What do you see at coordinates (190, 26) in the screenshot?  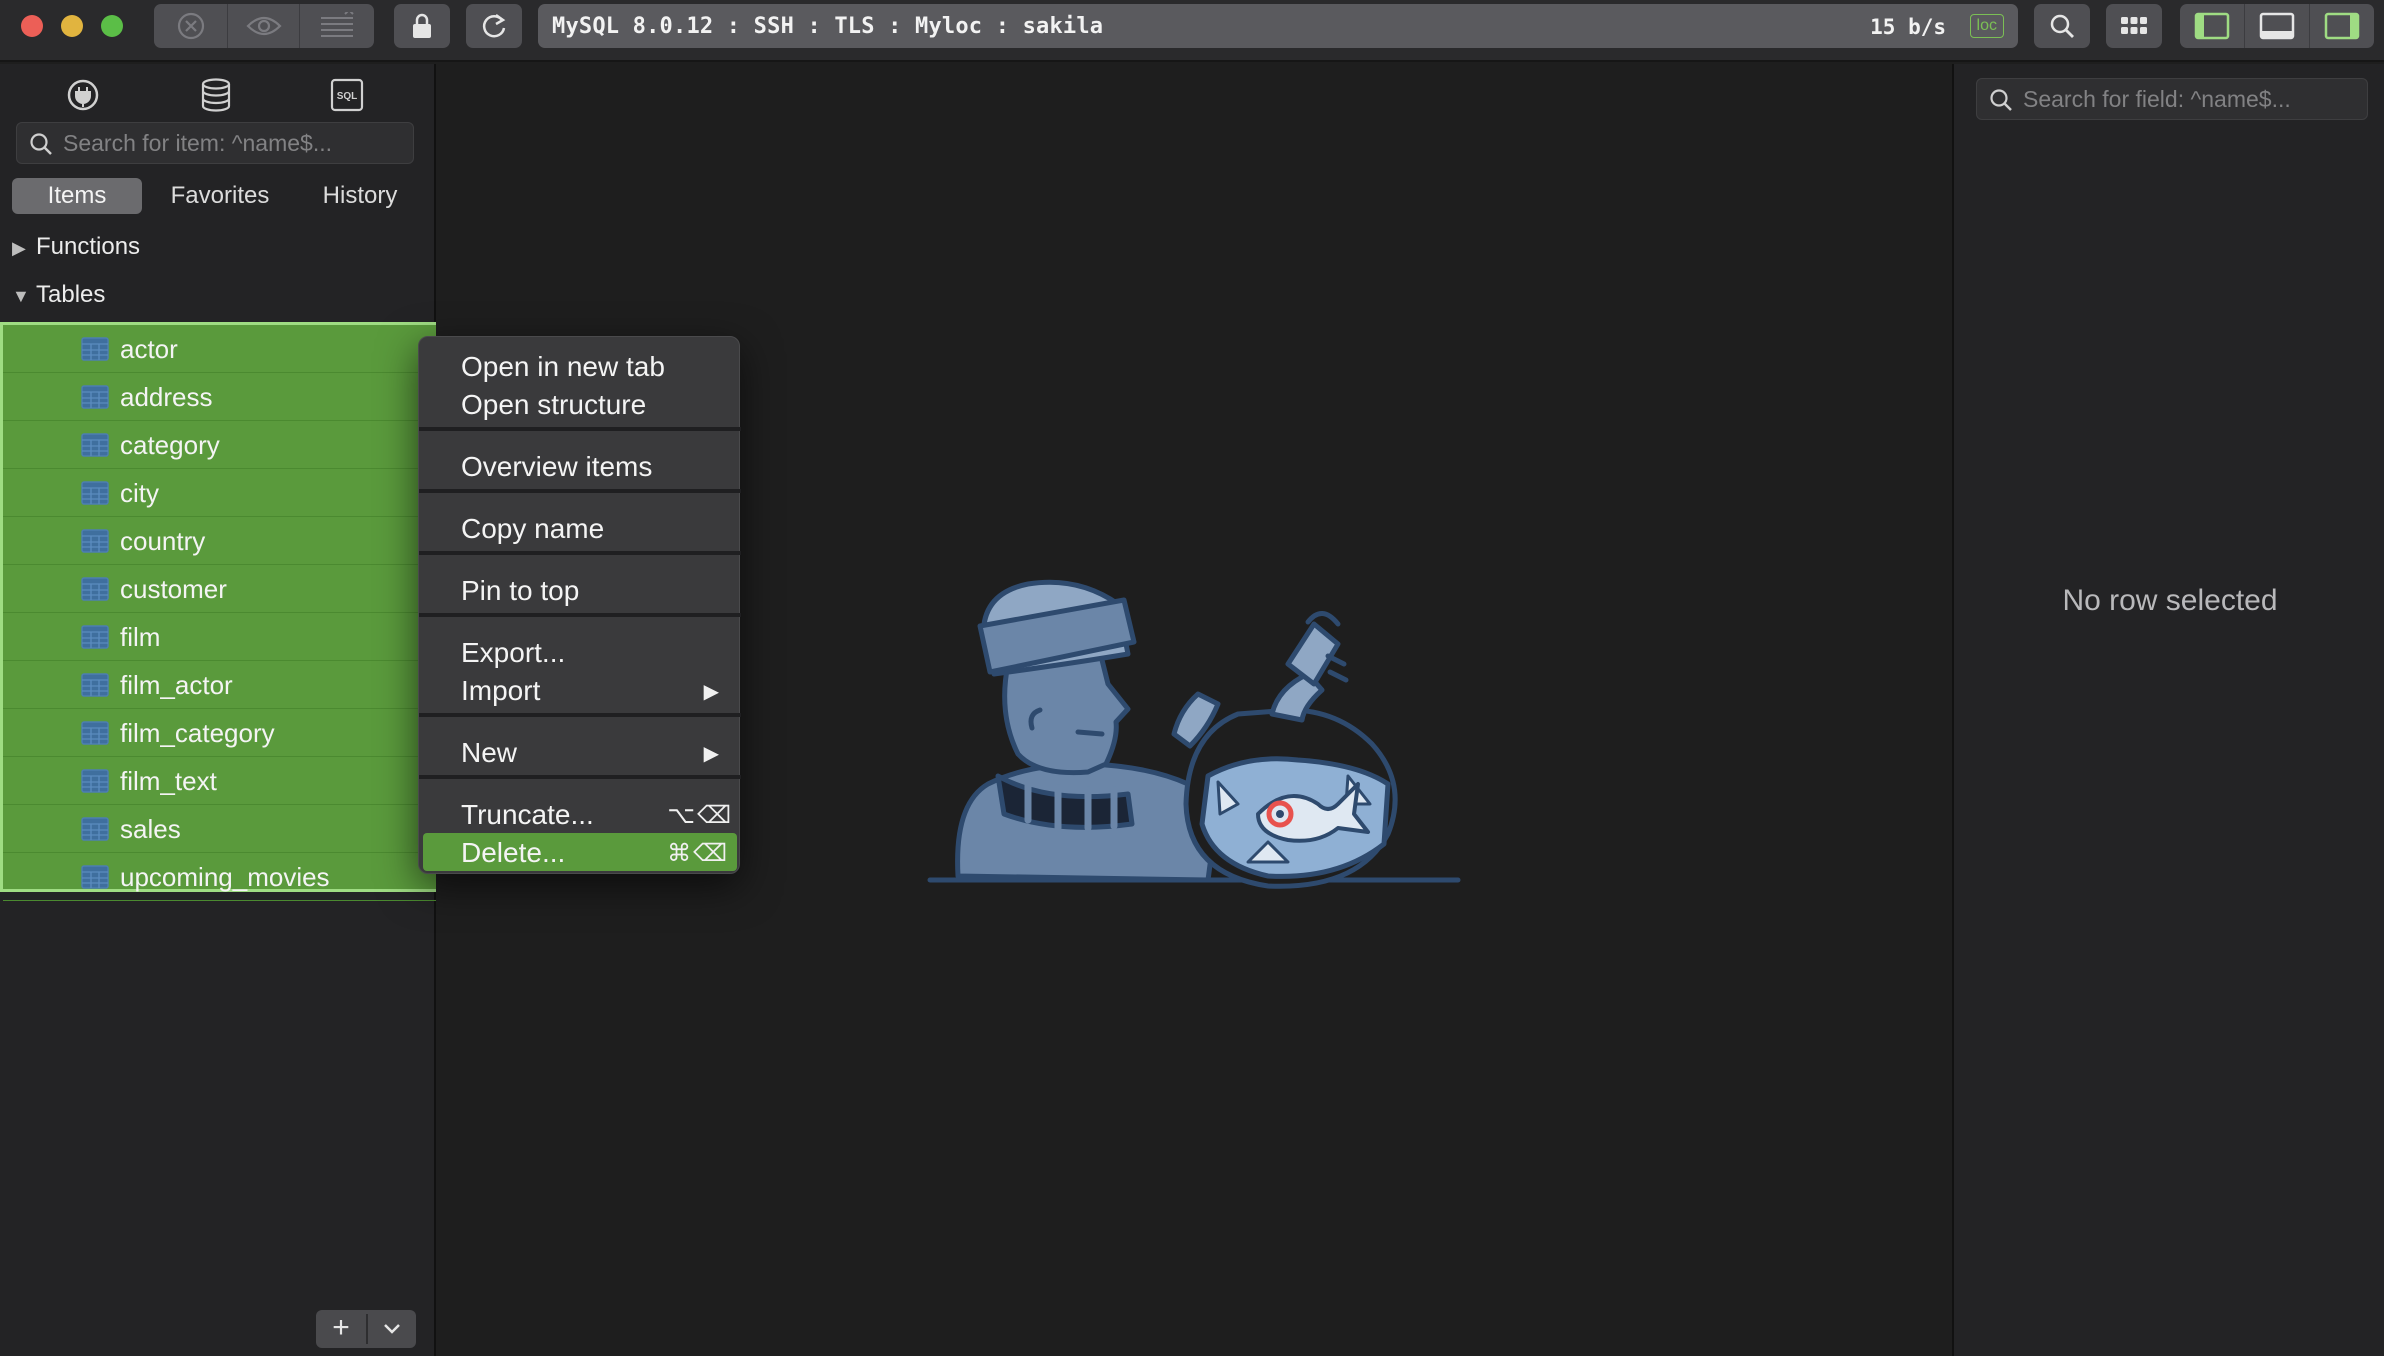 I see `close-connection-icon` at bounding box center [190, 26].